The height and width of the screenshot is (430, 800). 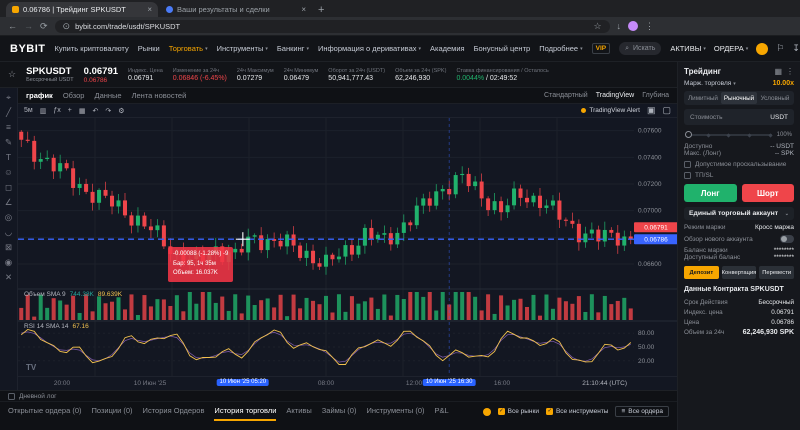 I want to click on tradingview-alert-button: TradingView Alert, so click(x=610, y=110).